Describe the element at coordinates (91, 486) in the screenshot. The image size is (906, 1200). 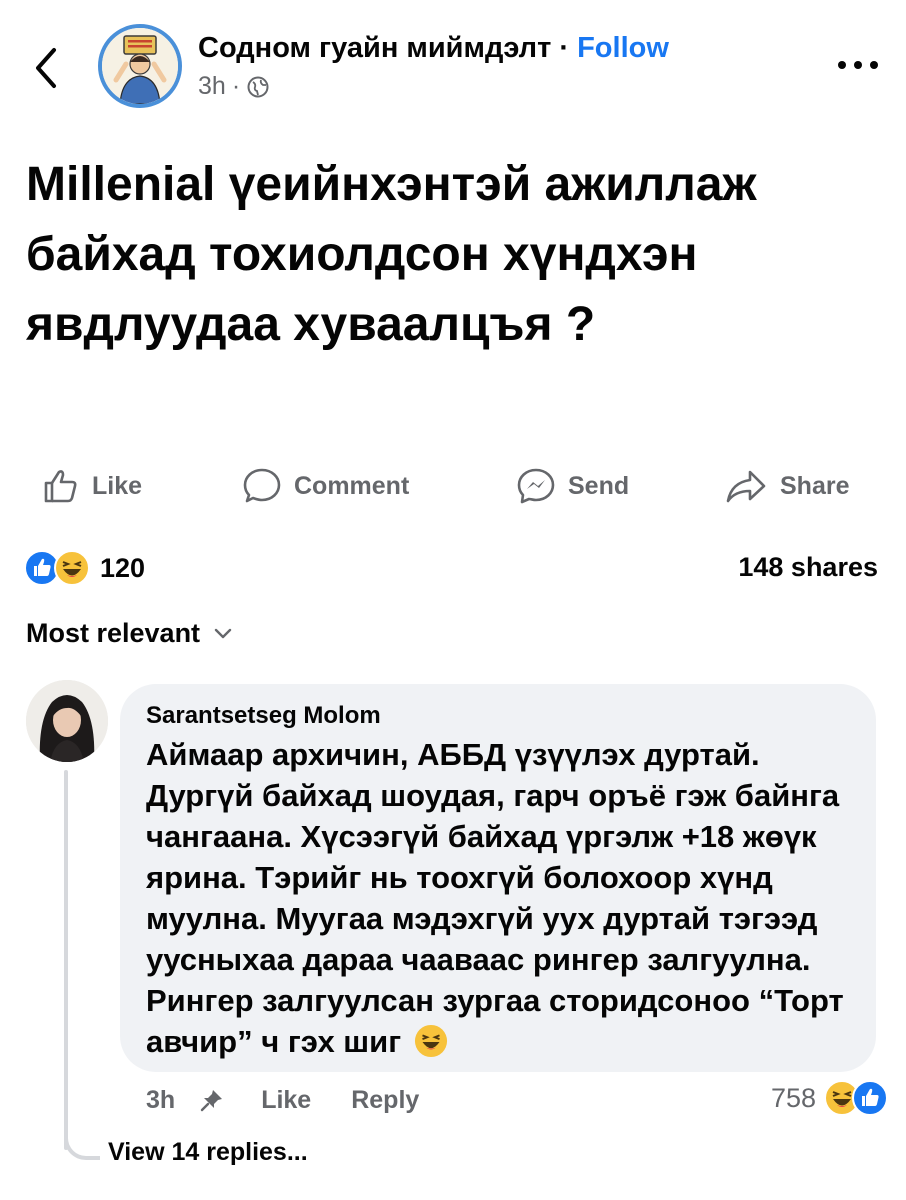
I see `like-button: Like` at that location.